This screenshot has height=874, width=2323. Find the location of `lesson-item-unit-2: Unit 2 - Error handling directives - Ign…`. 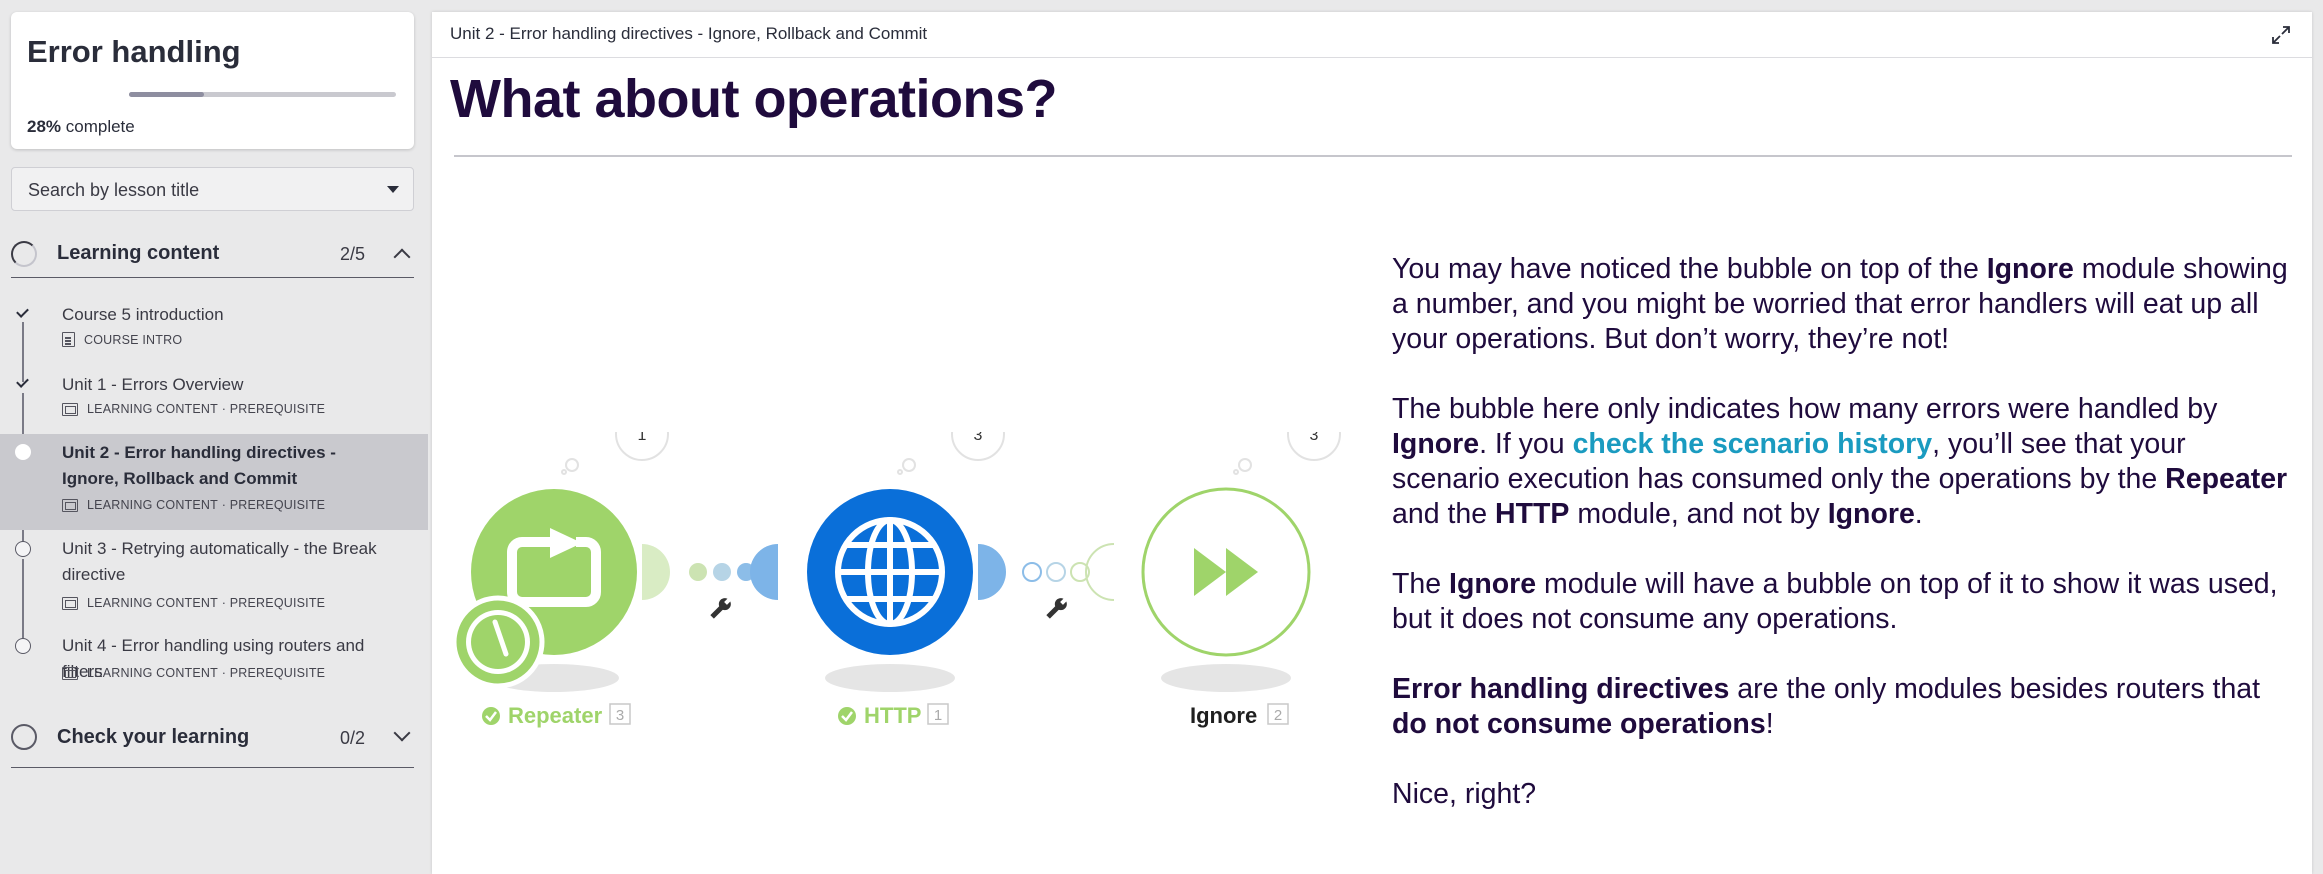

lesson-item-unit-2: Unit 2 - Error handling directives - Ign… is located at coordinates (214, 482).